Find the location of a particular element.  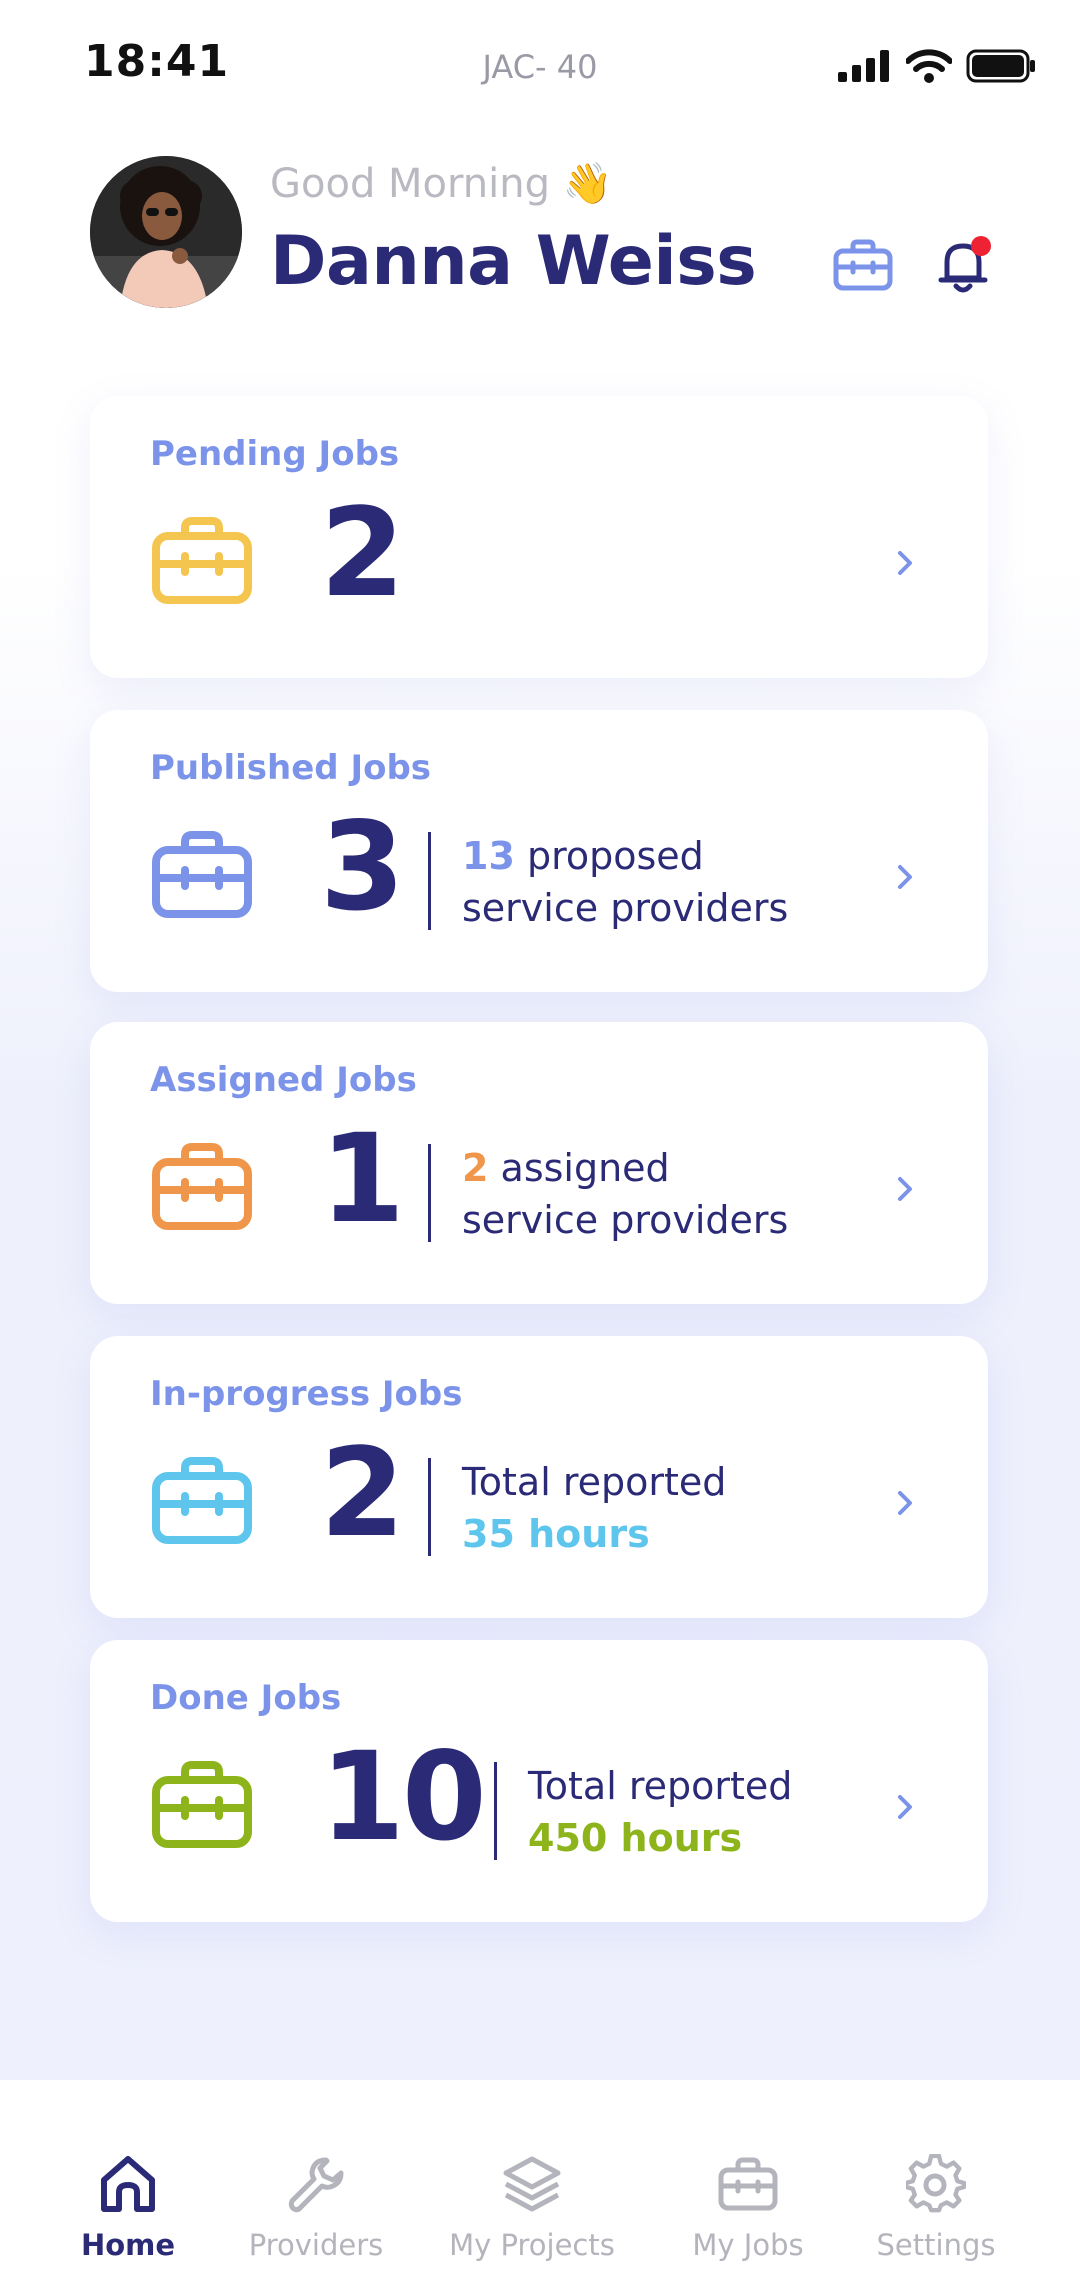

pending-jobs-card: Pending Jobs 2 is located at coordinates (539, 537).